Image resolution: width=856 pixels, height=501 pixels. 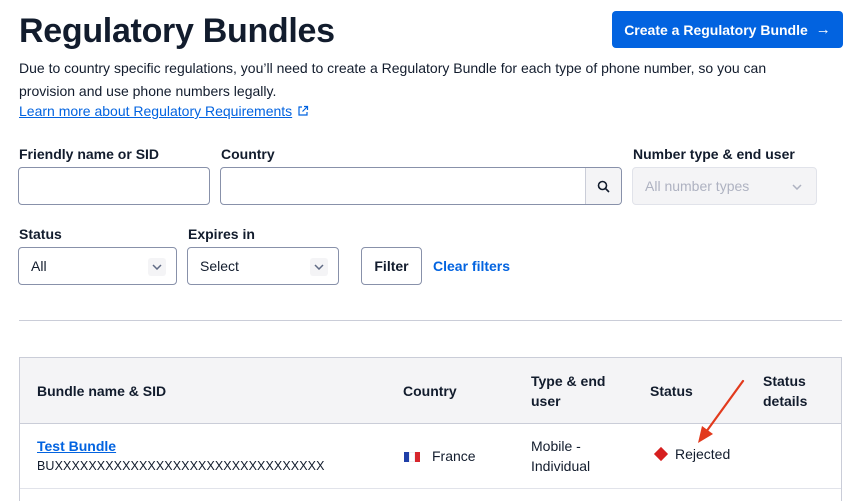 What do you see at coordinates (784, 381) in the screenshot?
I see `column-header-details-line1: Status` at bounding box center [784, 381].